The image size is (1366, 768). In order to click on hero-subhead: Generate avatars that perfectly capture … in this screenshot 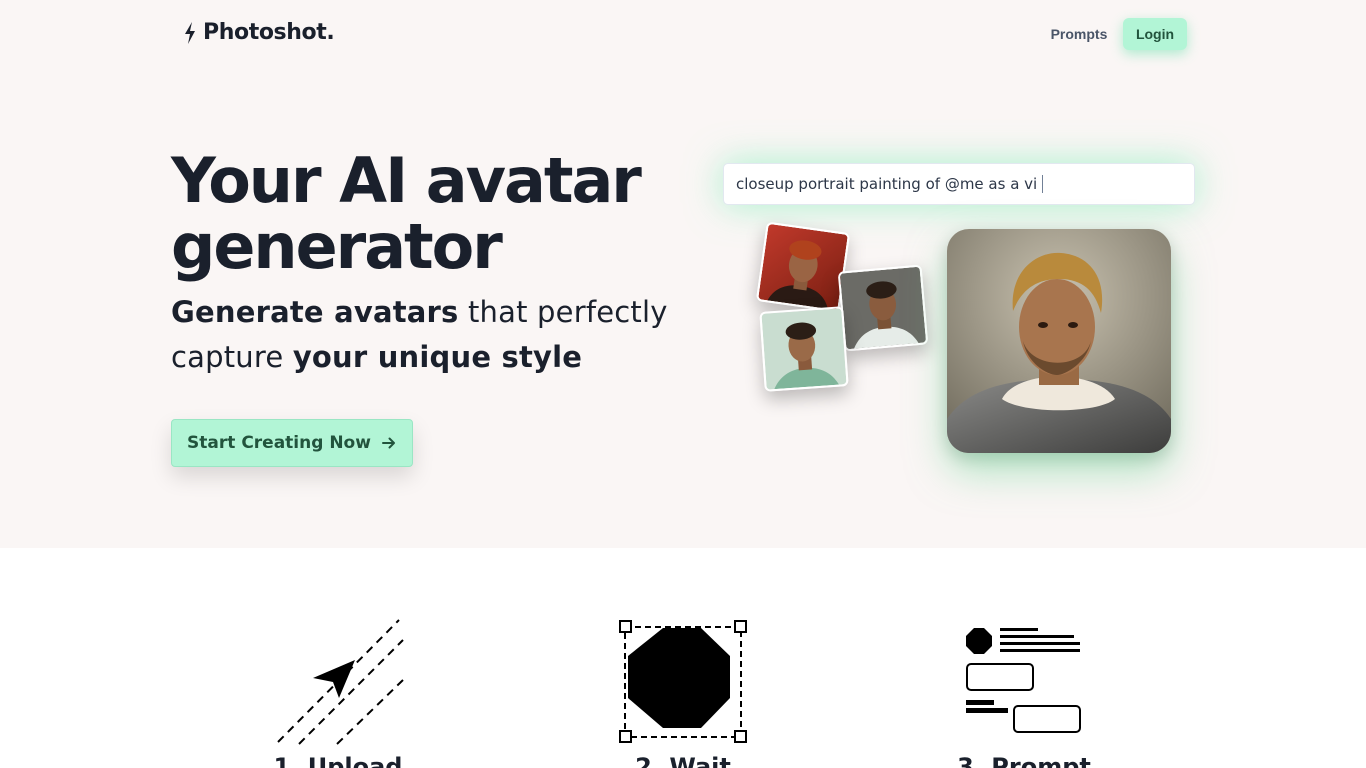, I will do `click(431, 335)`.